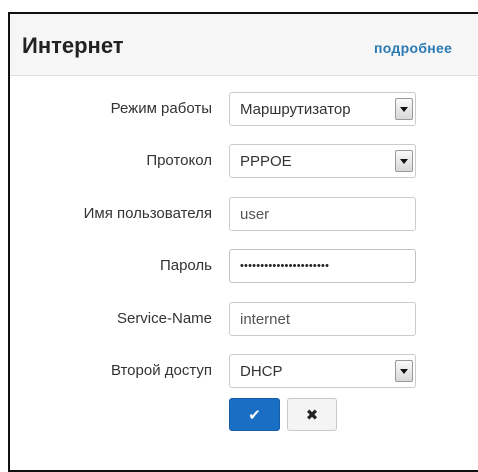  I want to click on secondary-access-label: Второй доступ, so click(161, 370).